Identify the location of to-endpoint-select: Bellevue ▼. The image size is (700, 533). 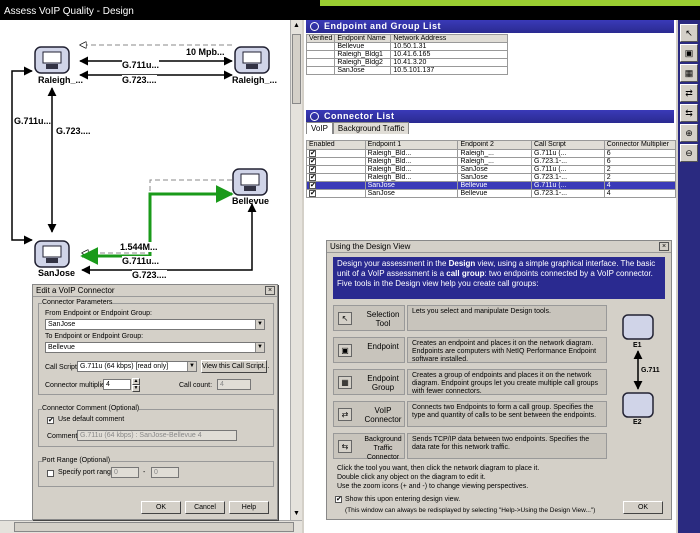
(155, 347).